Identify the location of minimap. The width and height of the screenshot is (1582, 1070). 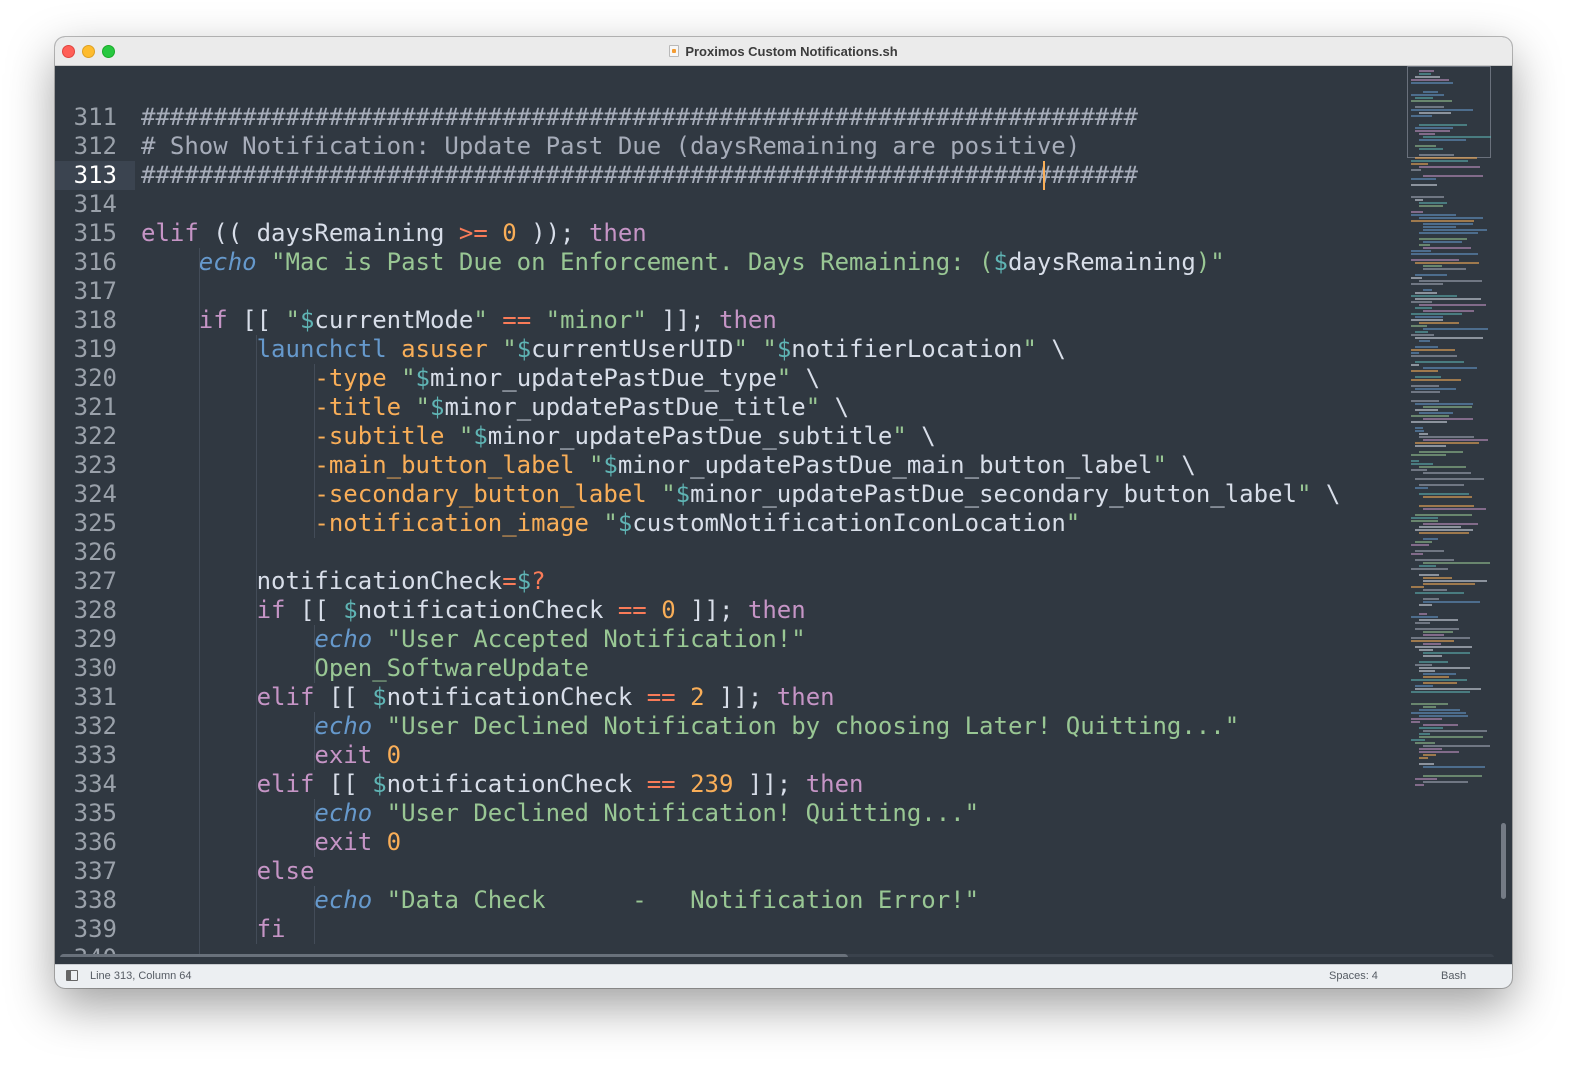
(1452, 506).